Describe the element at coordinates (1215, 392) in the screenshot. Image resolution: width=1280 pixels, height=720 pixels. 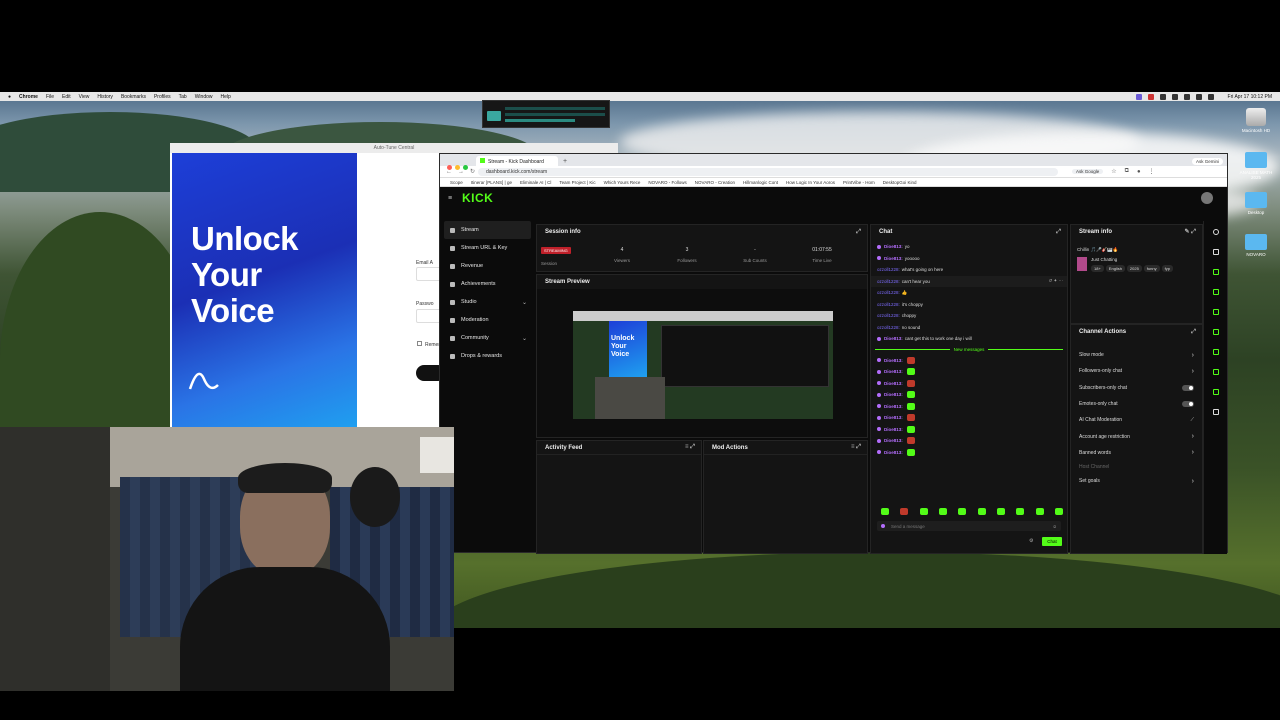
I see `wrench-icon` at that location.